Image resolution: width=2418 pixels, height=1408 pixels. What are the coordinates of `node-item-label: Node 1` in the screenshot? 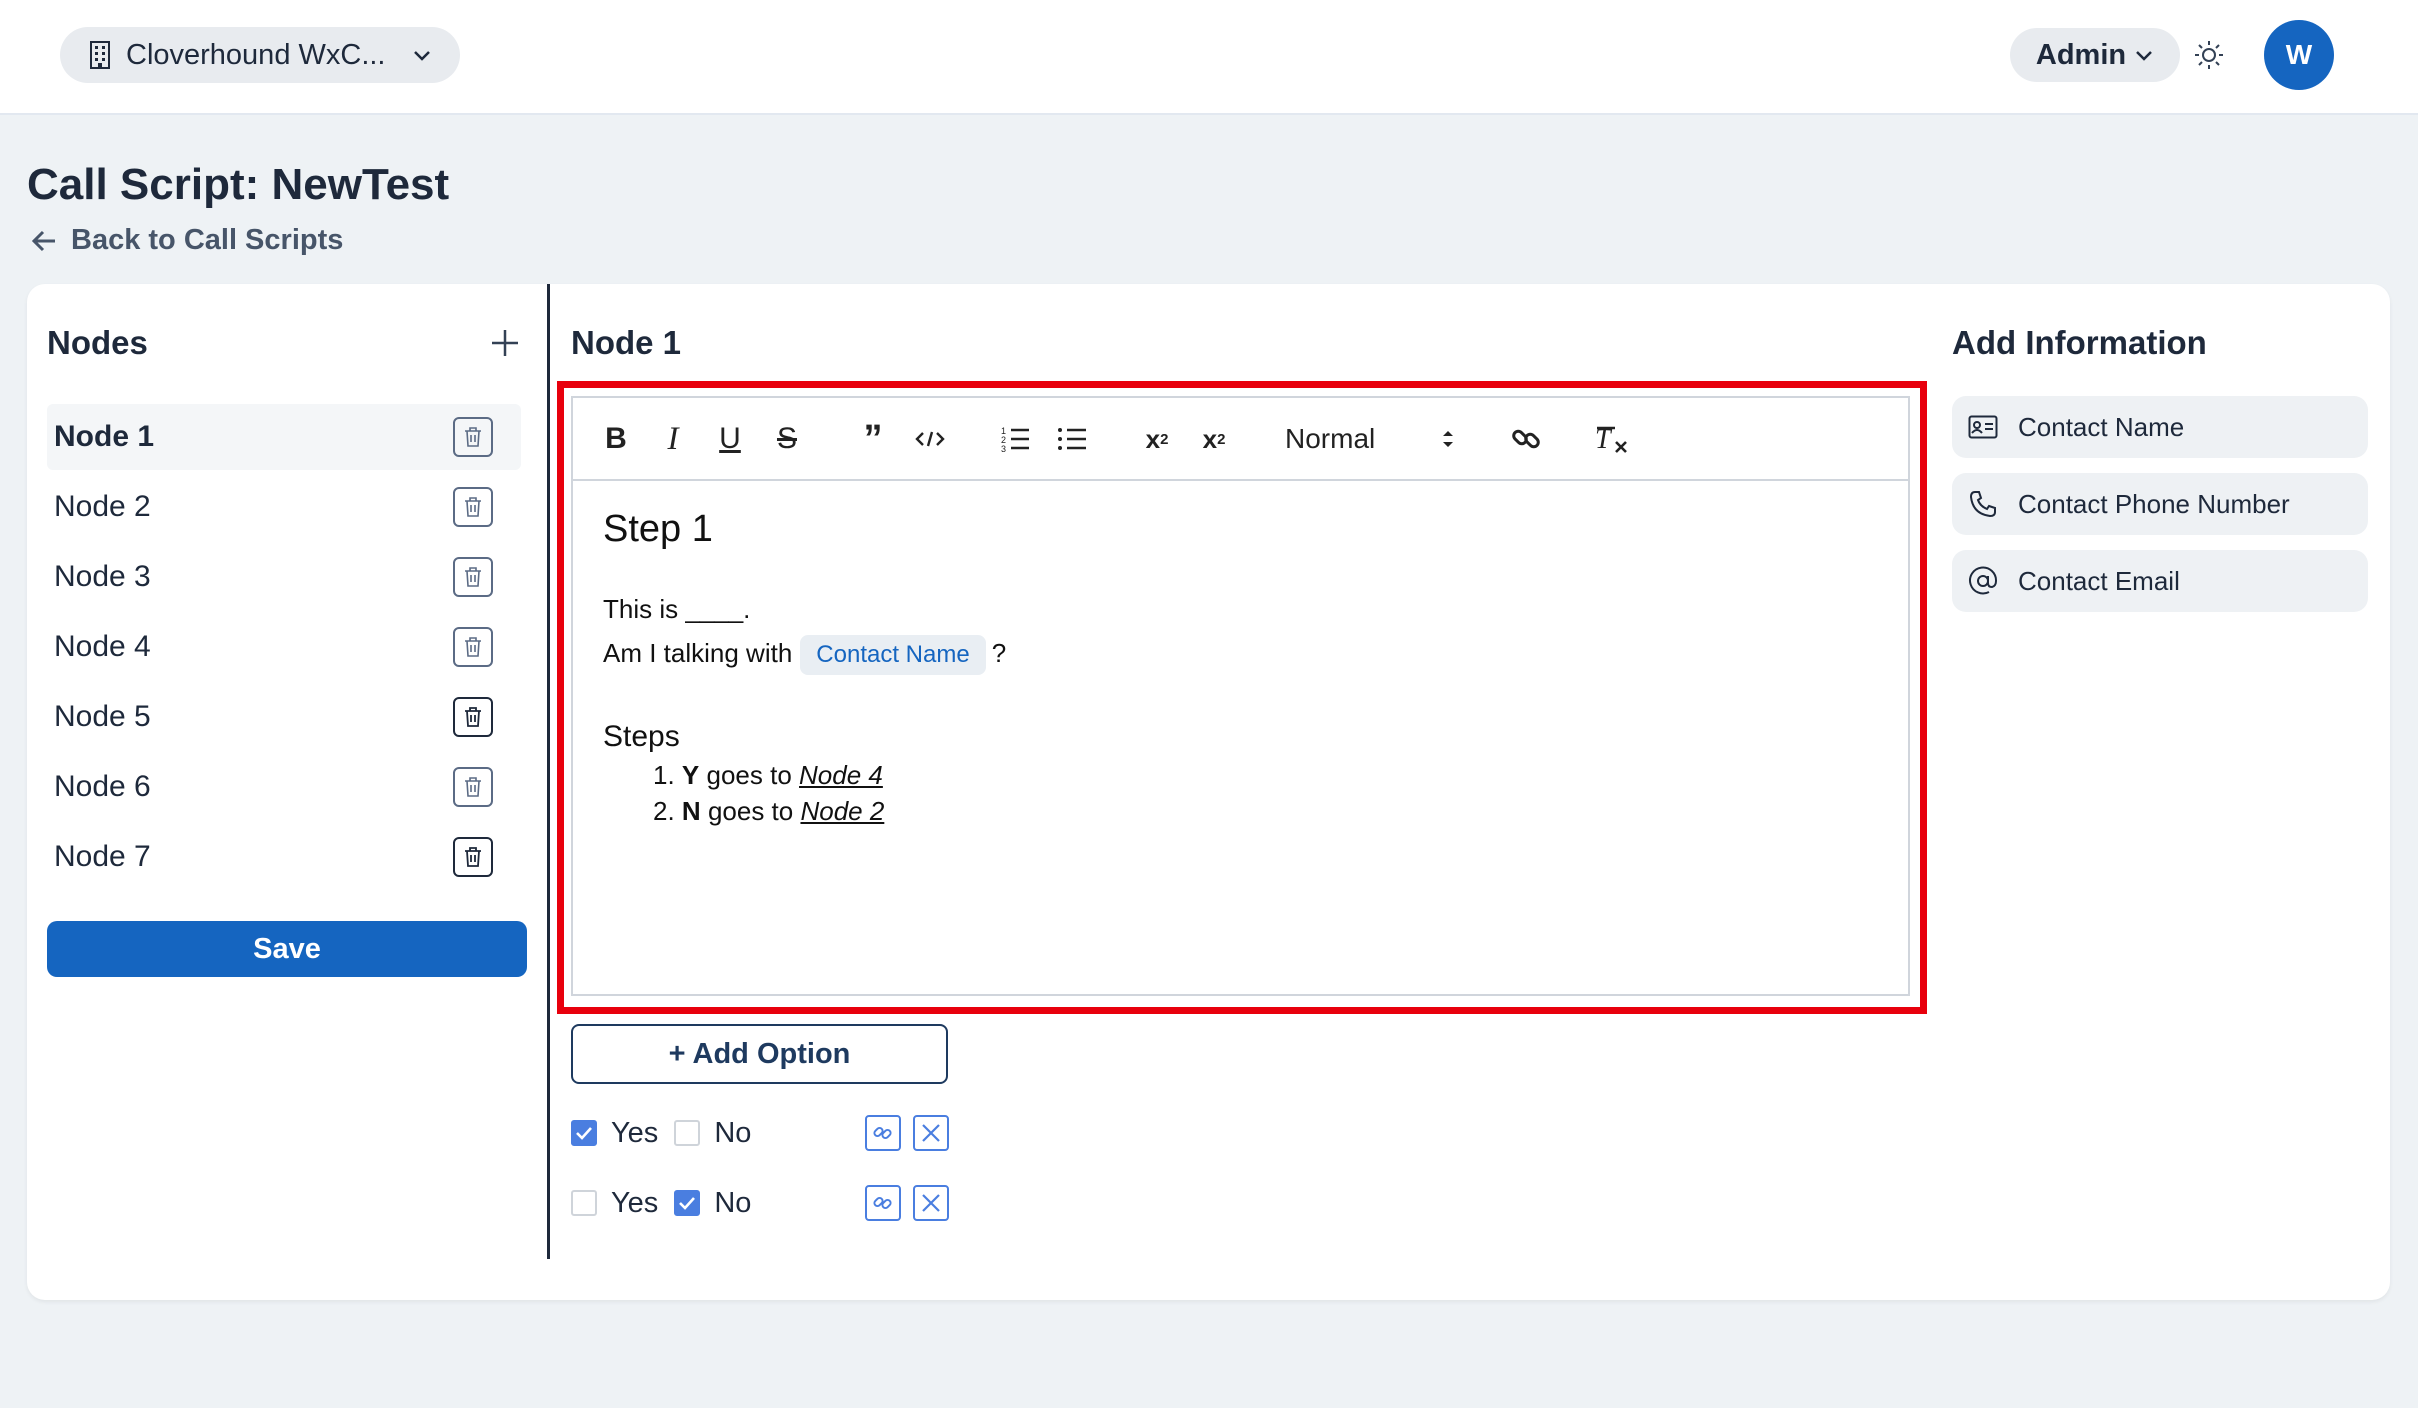 It's located at (104, 436).